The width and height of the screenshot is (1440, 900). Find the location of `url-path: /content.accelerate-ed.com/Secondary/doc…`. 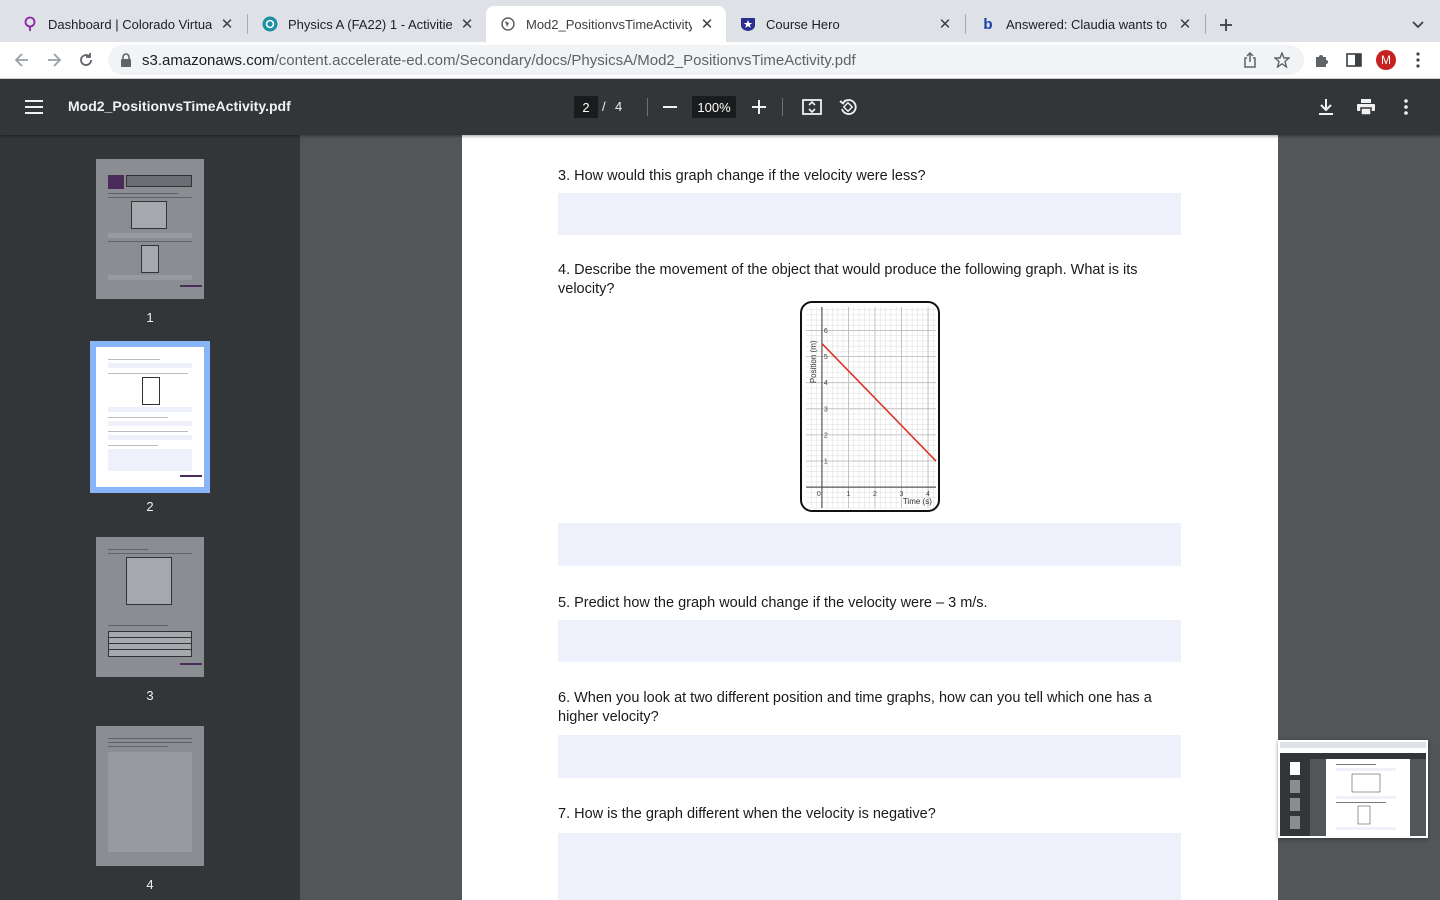

url-path: /content.accelerate-ed.com/Secondary/doc… is located at coordinates (565, 60).